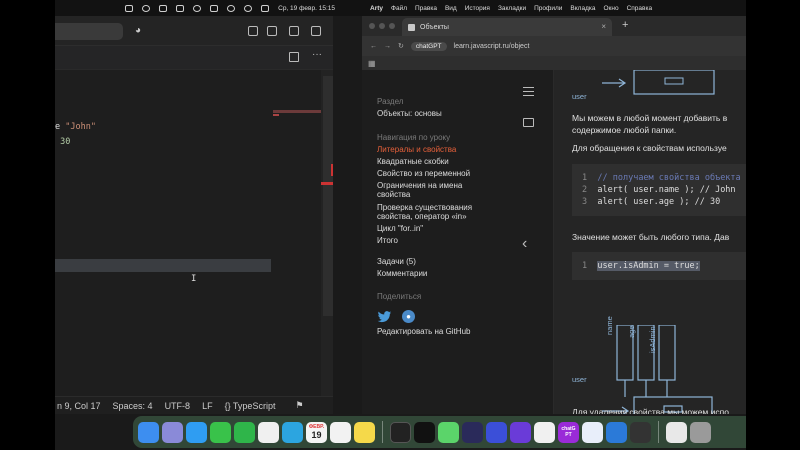 Image resolution: width=800 pixels, height=450 pixels. Describe the element at coordinates (299, 405) in the screenshot. I see `bell-icon: ⚑` at that location.